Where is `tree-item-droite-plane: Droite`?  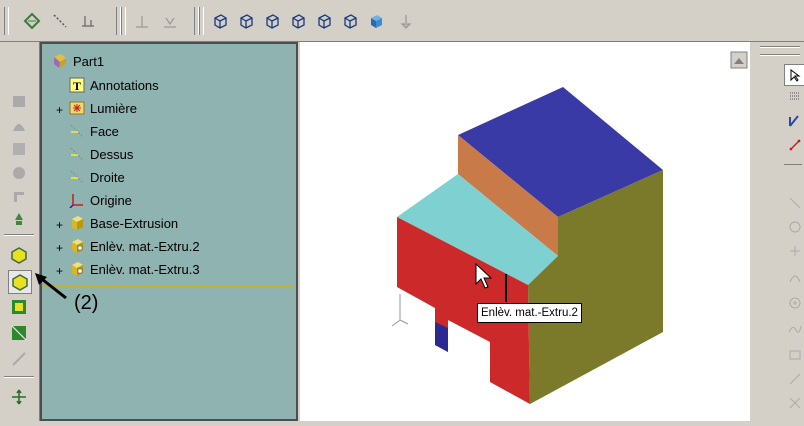
tree-item-droite-plane: Droite is located at coordinates (97, 177).